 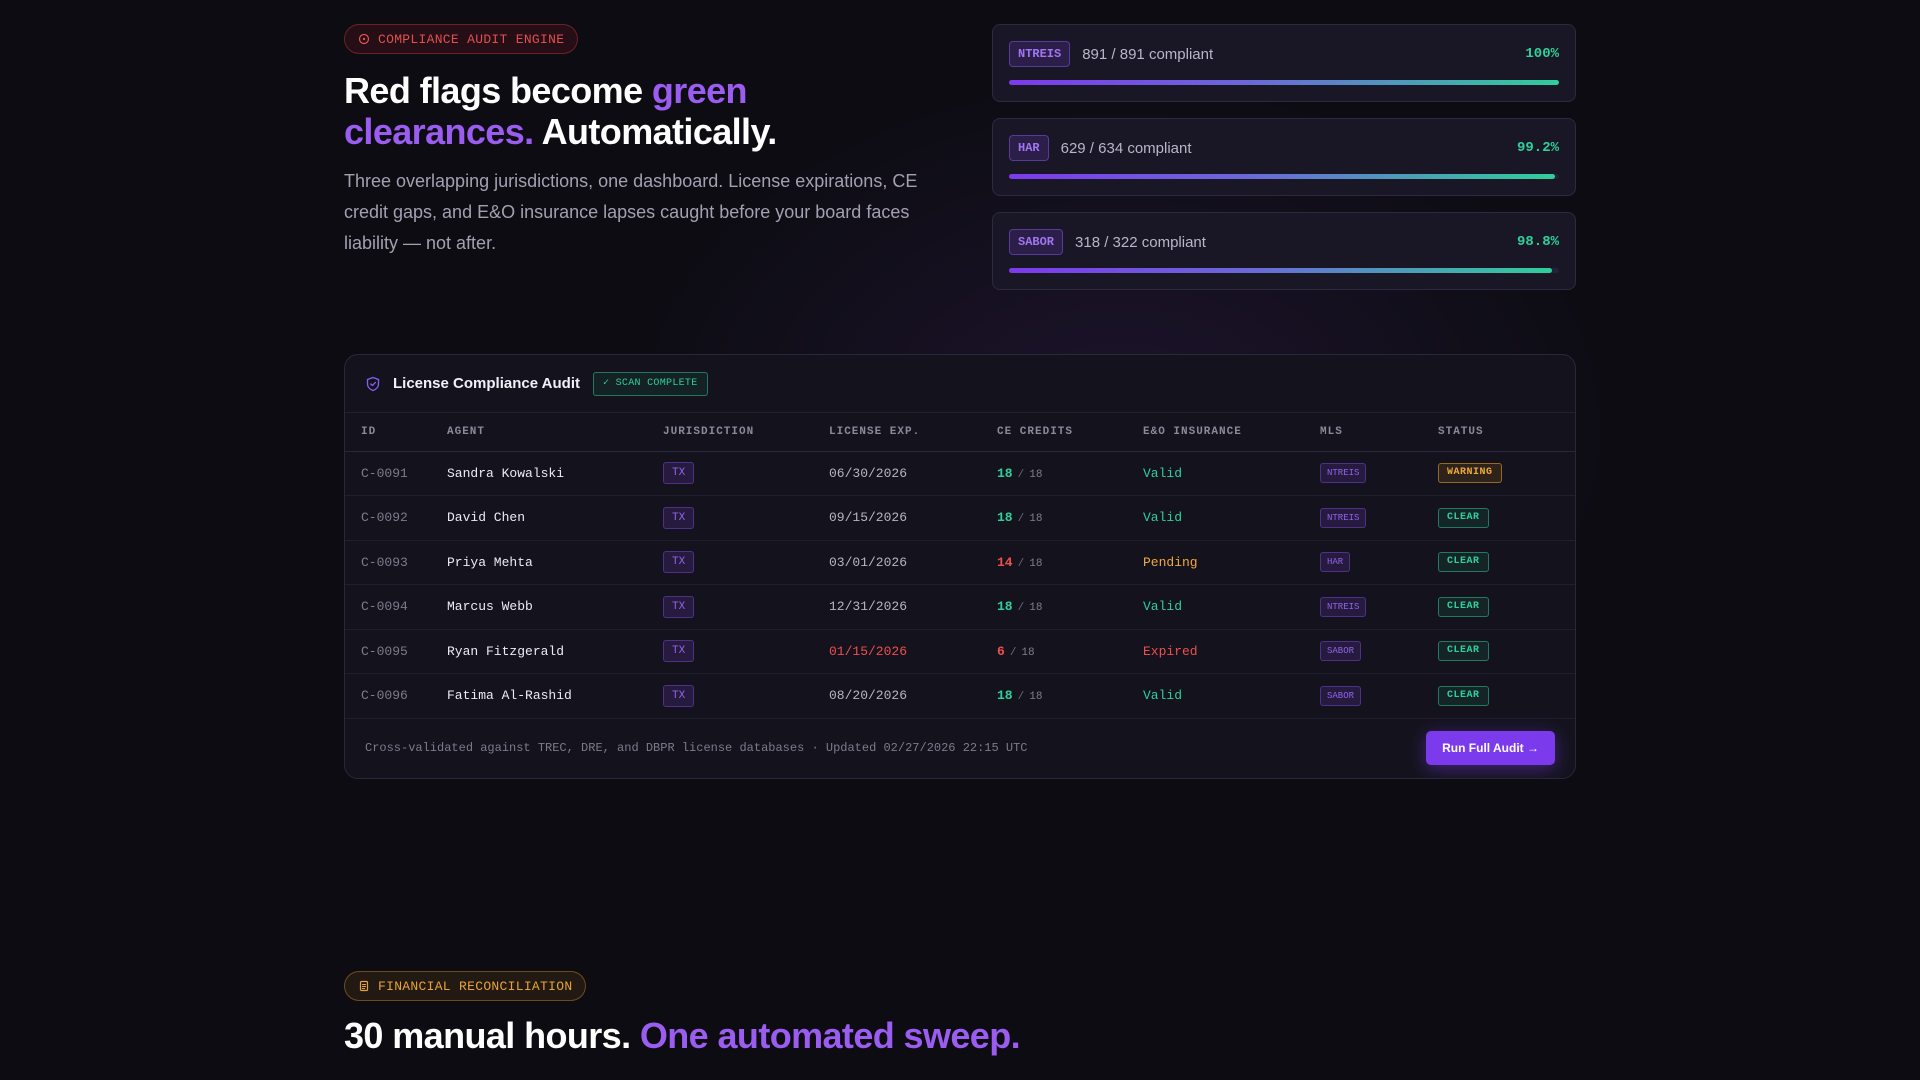 What do you see at coordinates (1005, 562) in the screenshot?
I see `ce-credits-earned: 14` at bounding box center [1005, 562].